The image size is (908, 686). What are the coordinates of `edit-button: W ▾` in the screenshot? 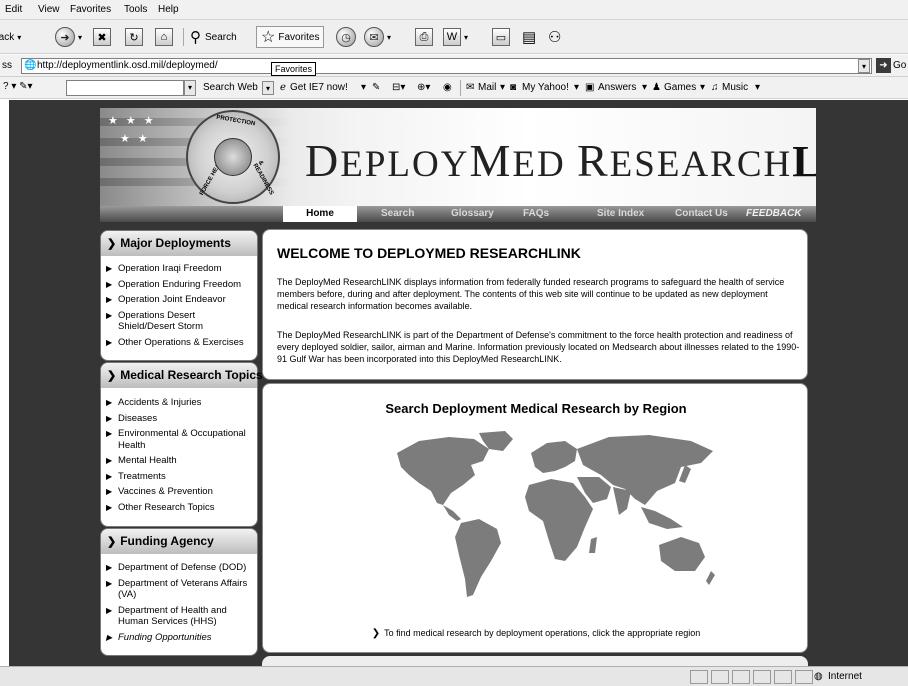 It's located at (455, 37).